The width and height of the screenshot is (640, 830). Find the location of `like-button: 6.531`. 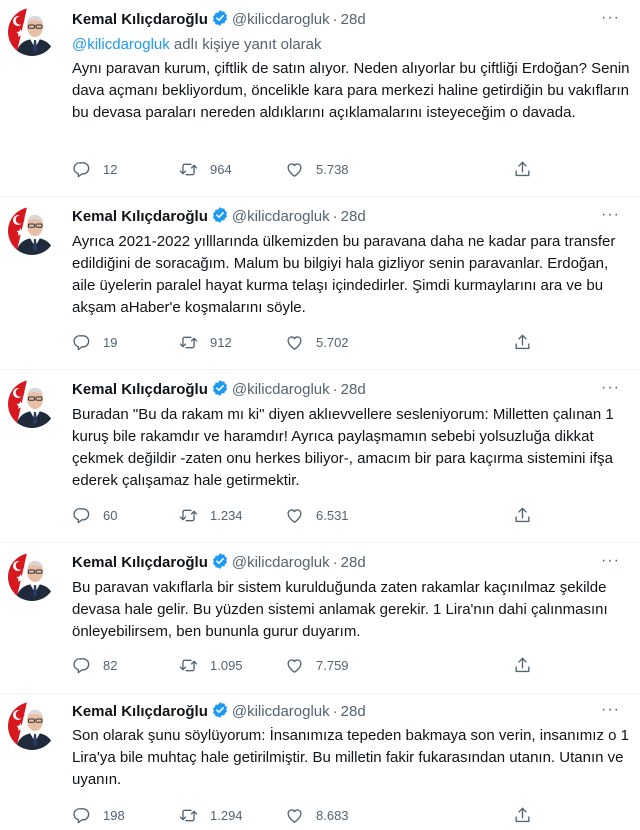

like-button: 6.531 is located at coordinates (317, 515).